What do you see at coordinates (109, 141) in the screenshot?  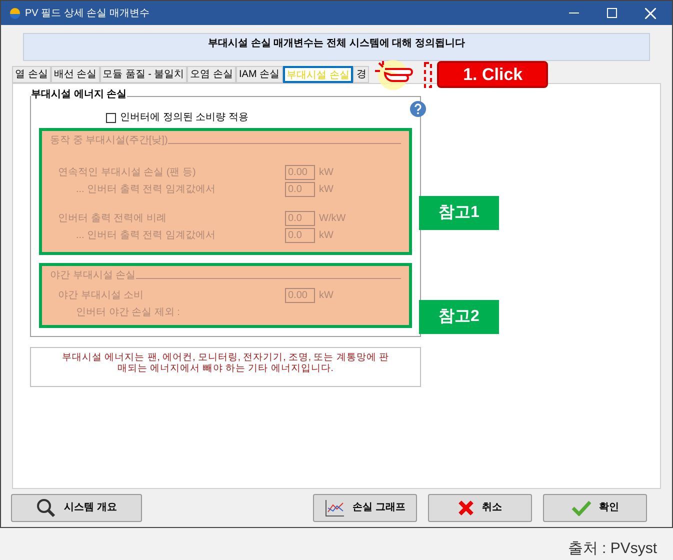 I see `section-title: 동작 중 부대시설(주간[낮])` at bounding box center [109, 141].